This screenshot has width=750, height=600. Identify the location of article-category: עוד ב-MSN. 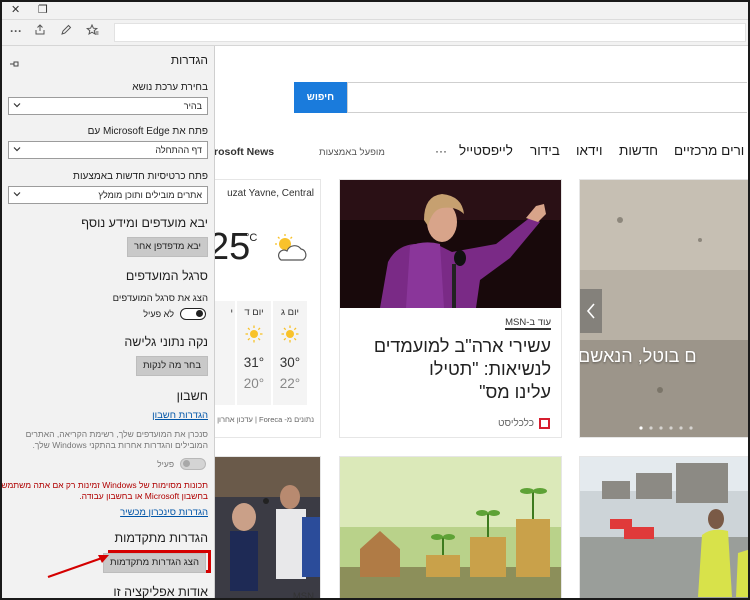
(528, 323).